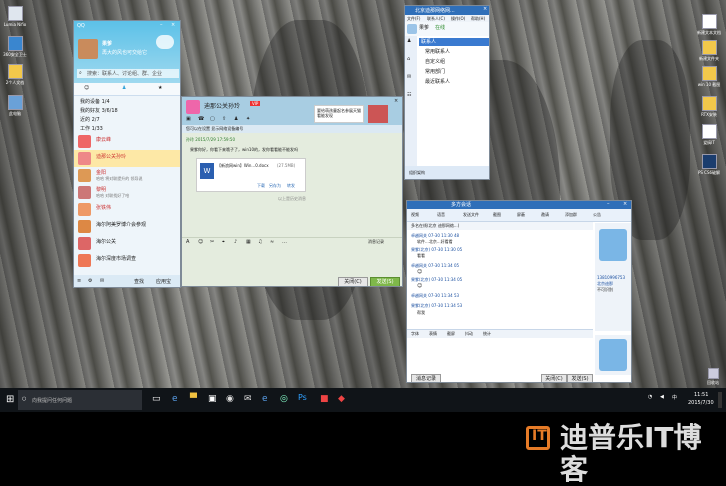  I want to click on font-button: 字体, so click(415, 334).